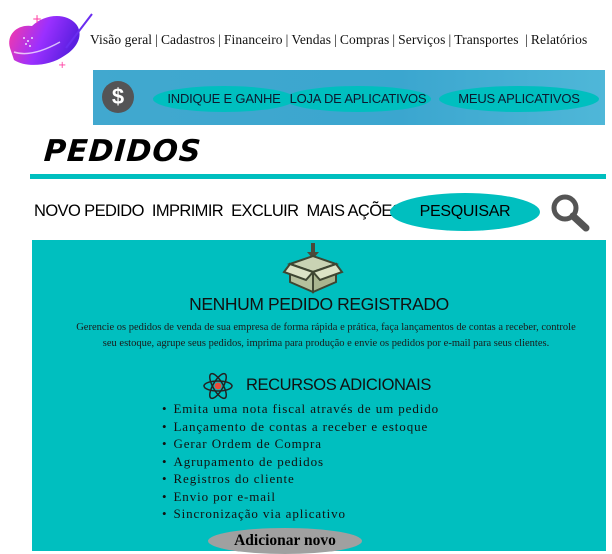 Image resolution: width=612 pixels, height=554 pixels. Describe the element at coordinates (300, 497) in the screenshot. I see `list-item: Envio por e-mail` at that location.